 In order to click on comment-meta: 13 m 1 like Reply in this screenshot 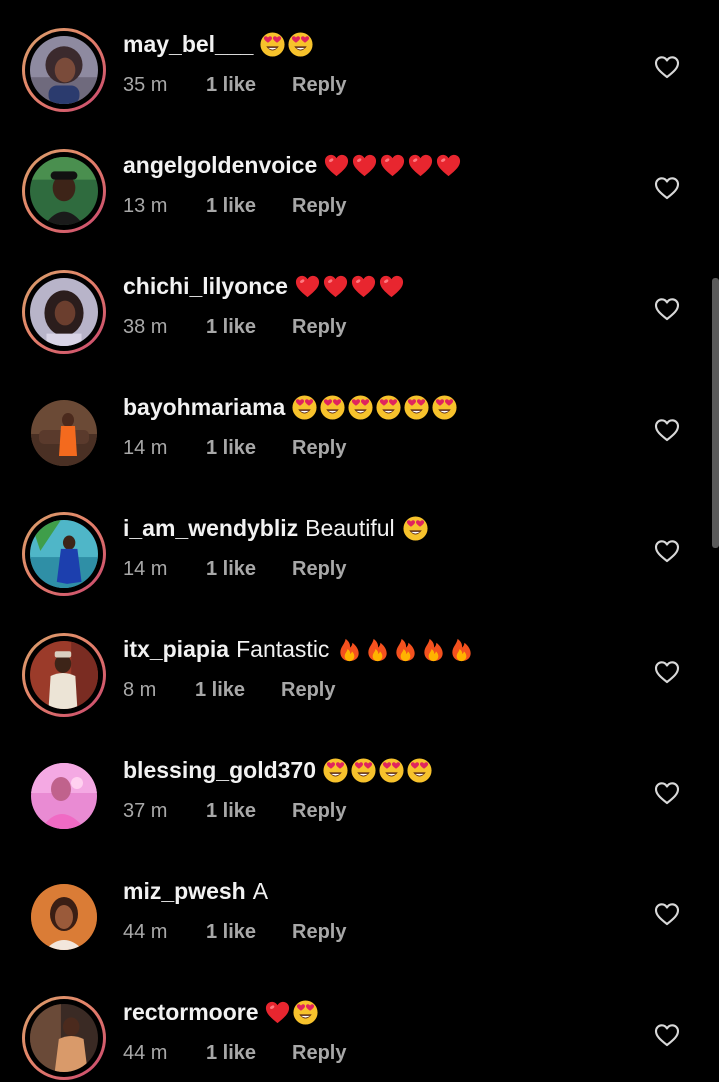, I will do `click(234, 206)`.